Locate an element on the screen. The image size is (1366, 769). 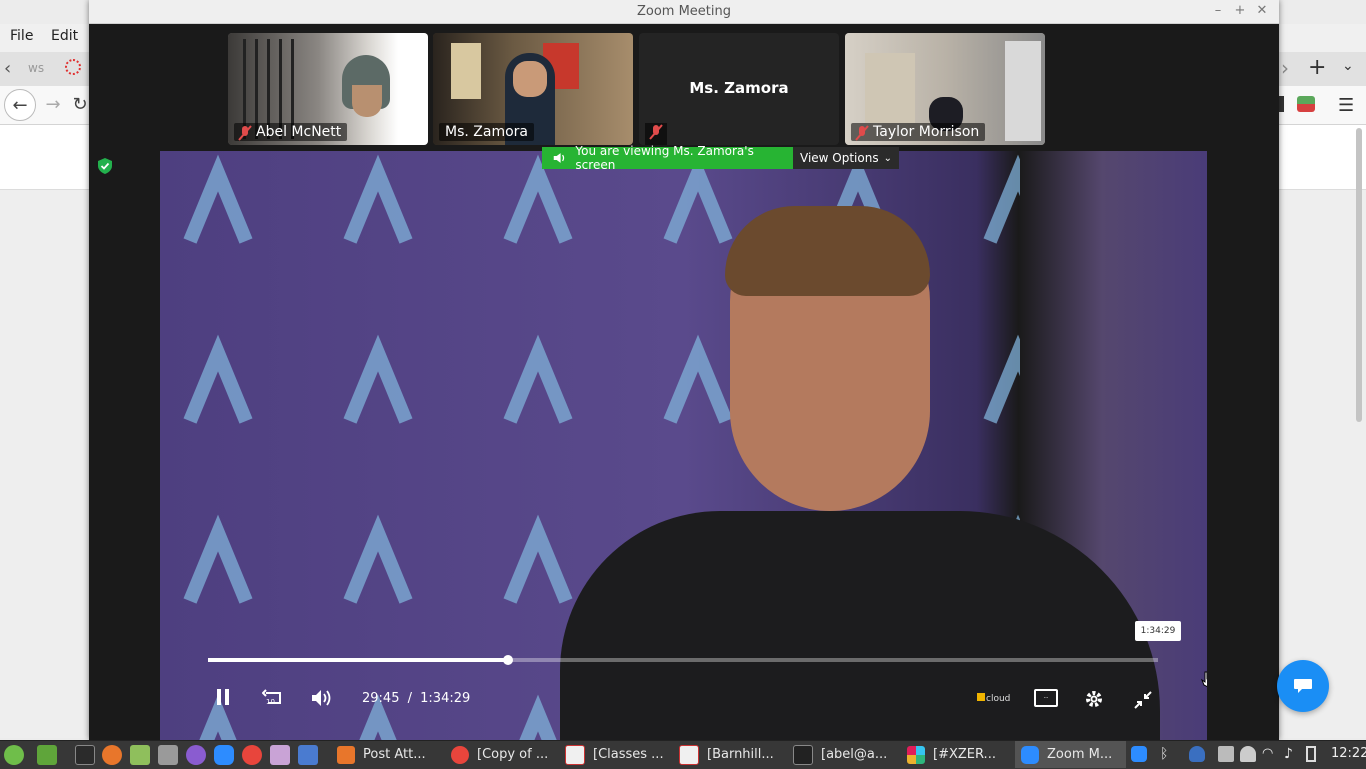
participant-name: Abel McNett is located at coordinates (291, 132).